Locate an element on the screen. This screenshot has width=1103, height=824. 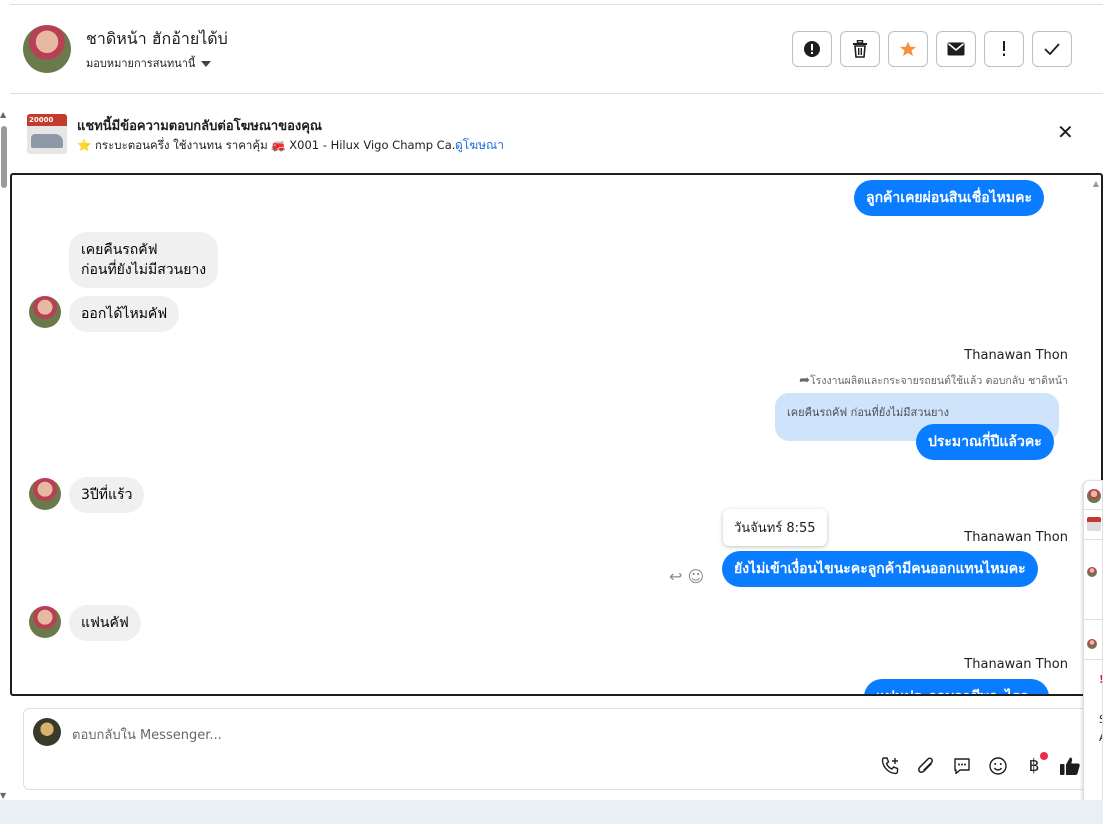
message-incoming: 3ปีที่แร้ว is located at coordinates (107, 495).